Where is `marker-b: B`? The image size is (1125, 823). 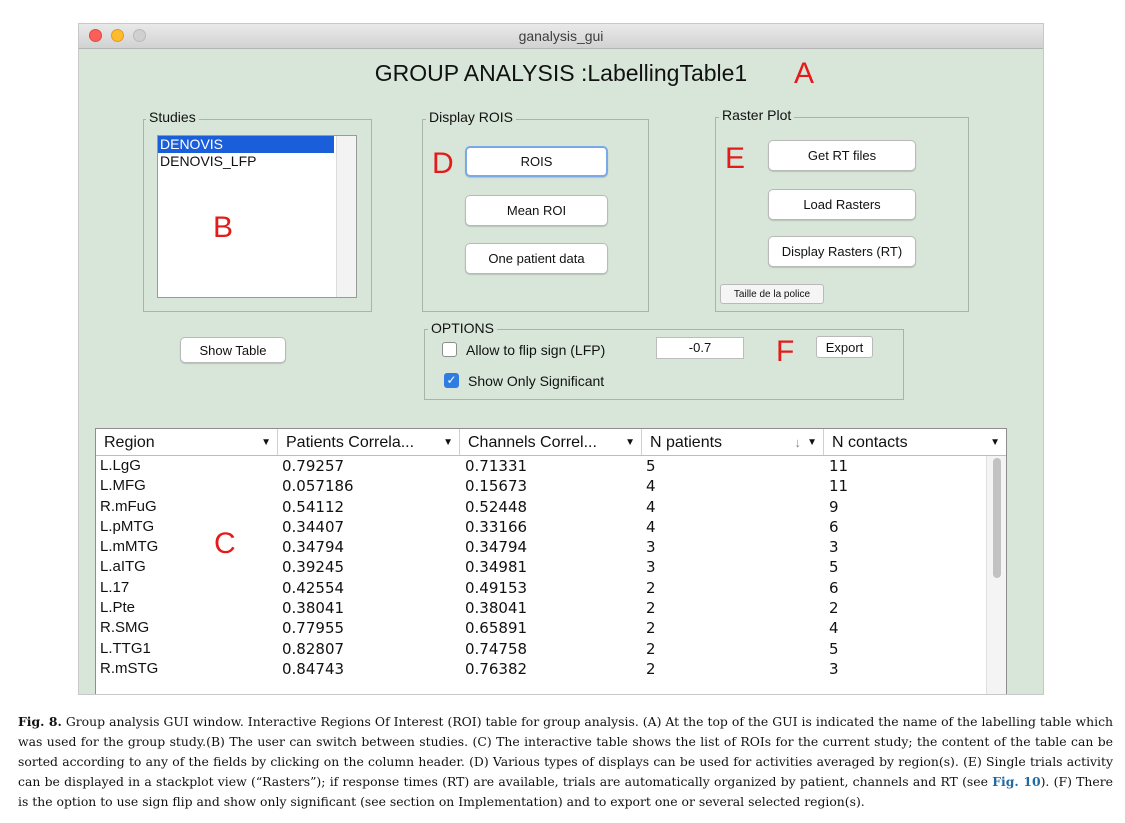 marker-b: B is located at coordinates (223, 227).